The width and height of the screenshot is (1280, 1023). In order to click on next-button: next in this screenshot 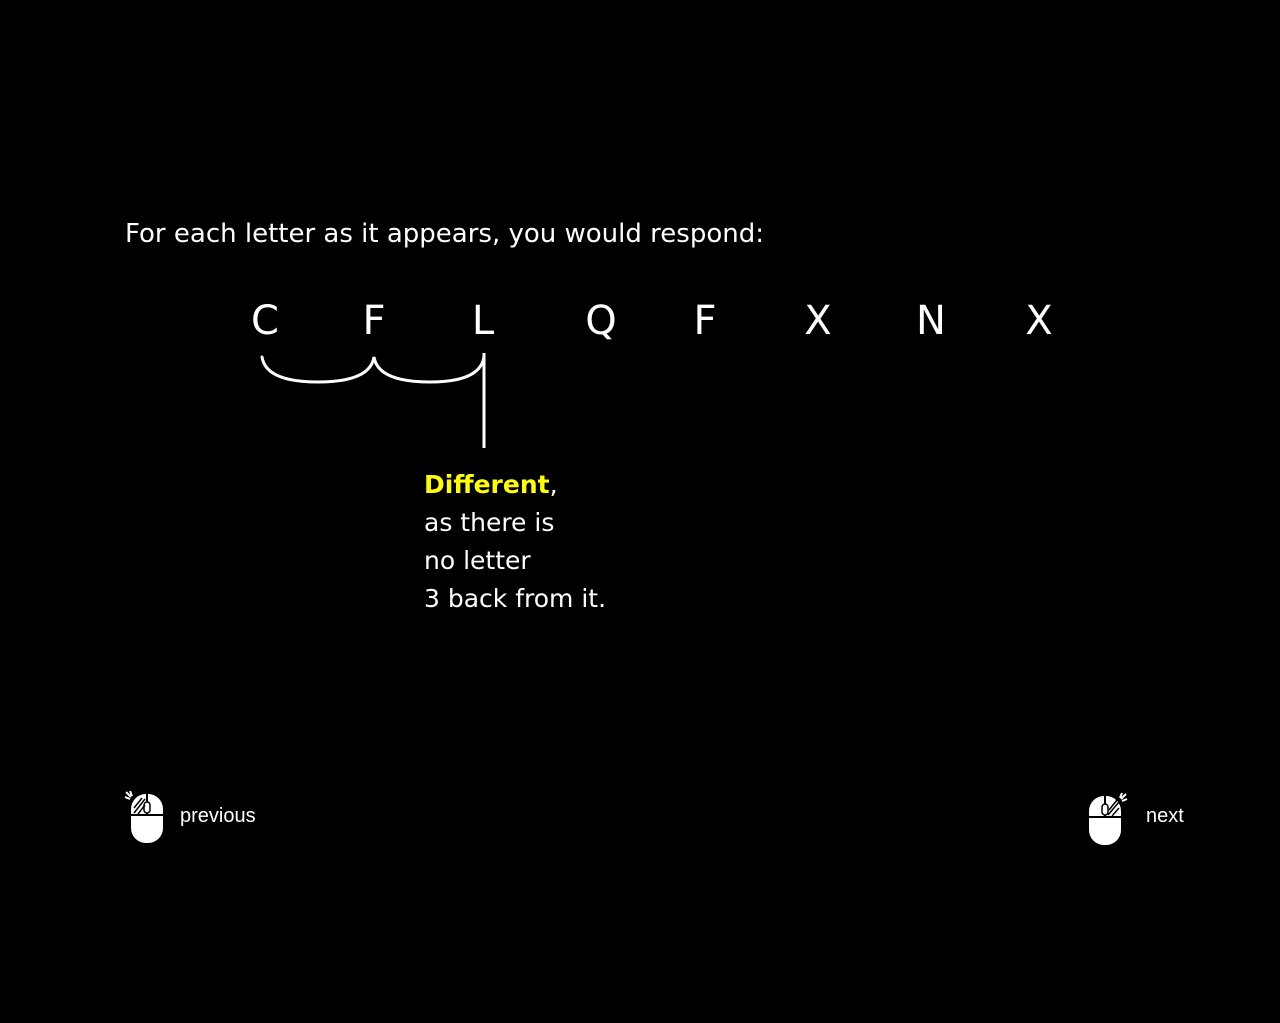, I will do `click(1135, 819)`.